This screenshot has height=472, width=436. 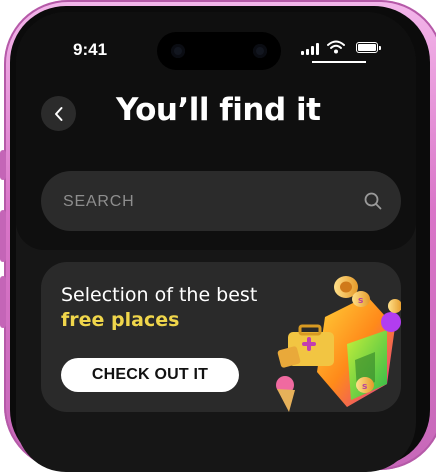 What do you see at coordinates (3, 165) in the screenshot?
I see `phone-side-button` at bounding box center [3, 165].